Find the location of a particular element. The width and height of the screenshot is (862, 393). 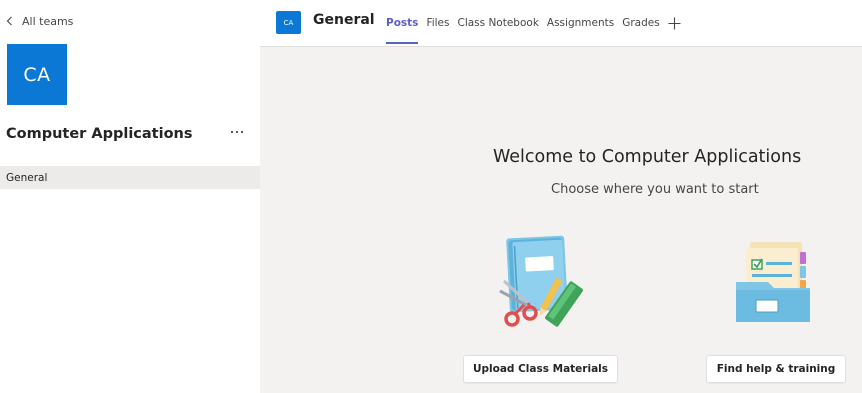

folder-documents-illustration is located at coordinates (773, 282).